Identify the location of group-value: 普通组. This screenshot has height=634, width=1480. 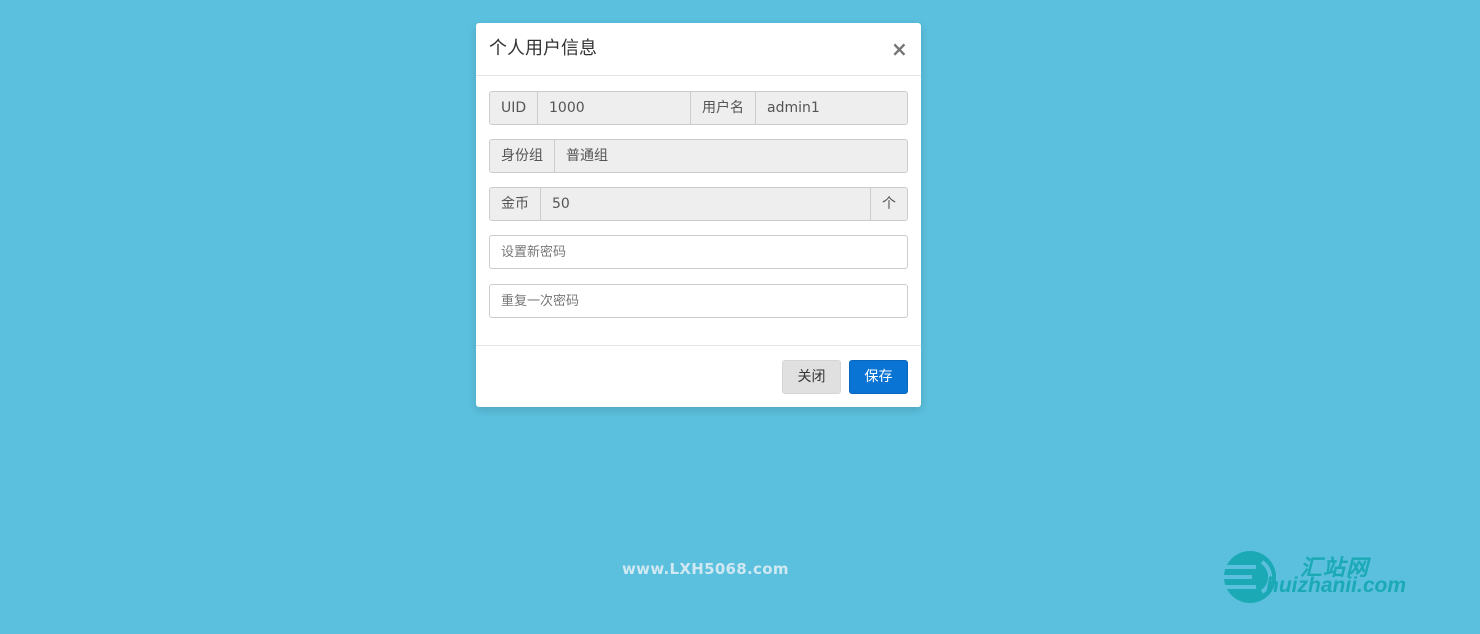
(731, 156).